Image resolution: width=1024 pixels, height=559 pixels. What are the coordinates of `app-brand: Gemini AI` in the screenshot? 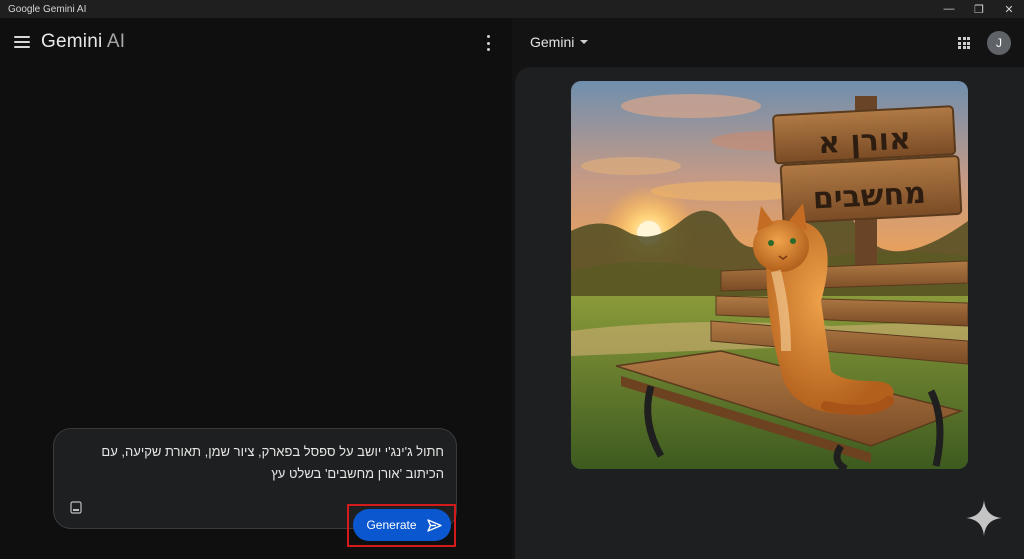 It's located at (83, 42).